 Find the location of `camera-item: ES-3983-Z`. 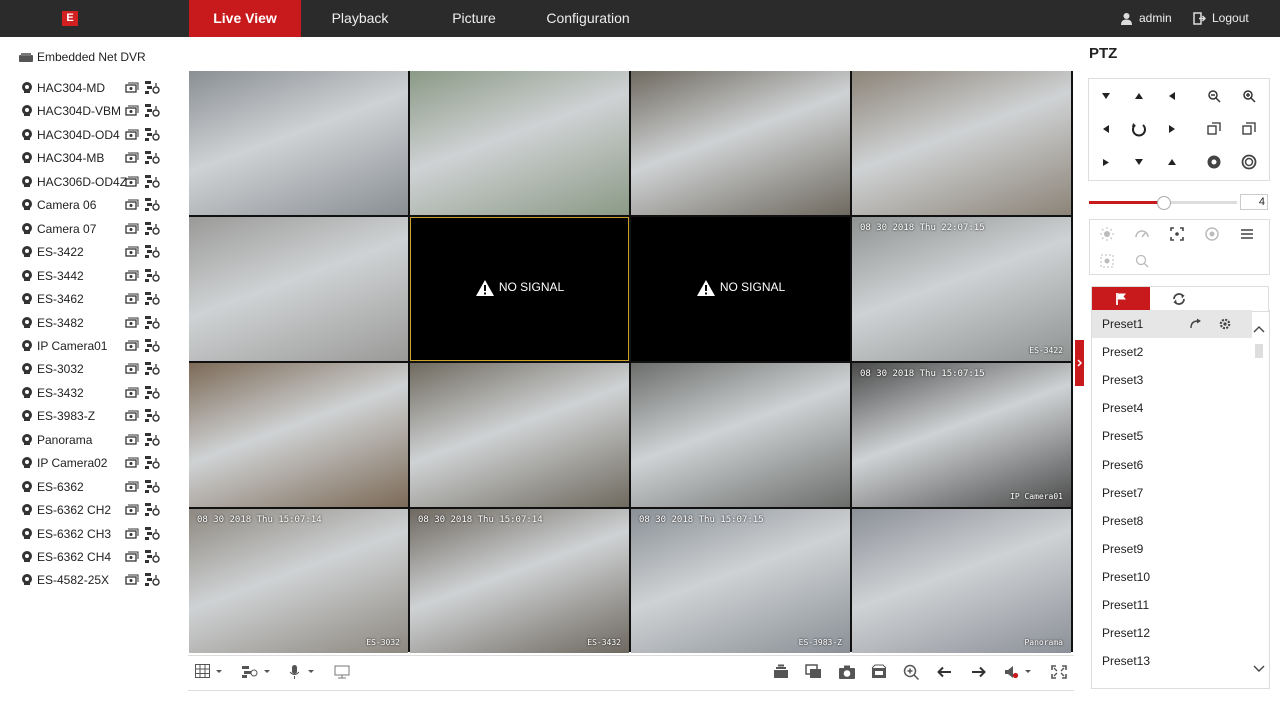

camera-item: ES-3983-Z is located at coordinates (96, 416).